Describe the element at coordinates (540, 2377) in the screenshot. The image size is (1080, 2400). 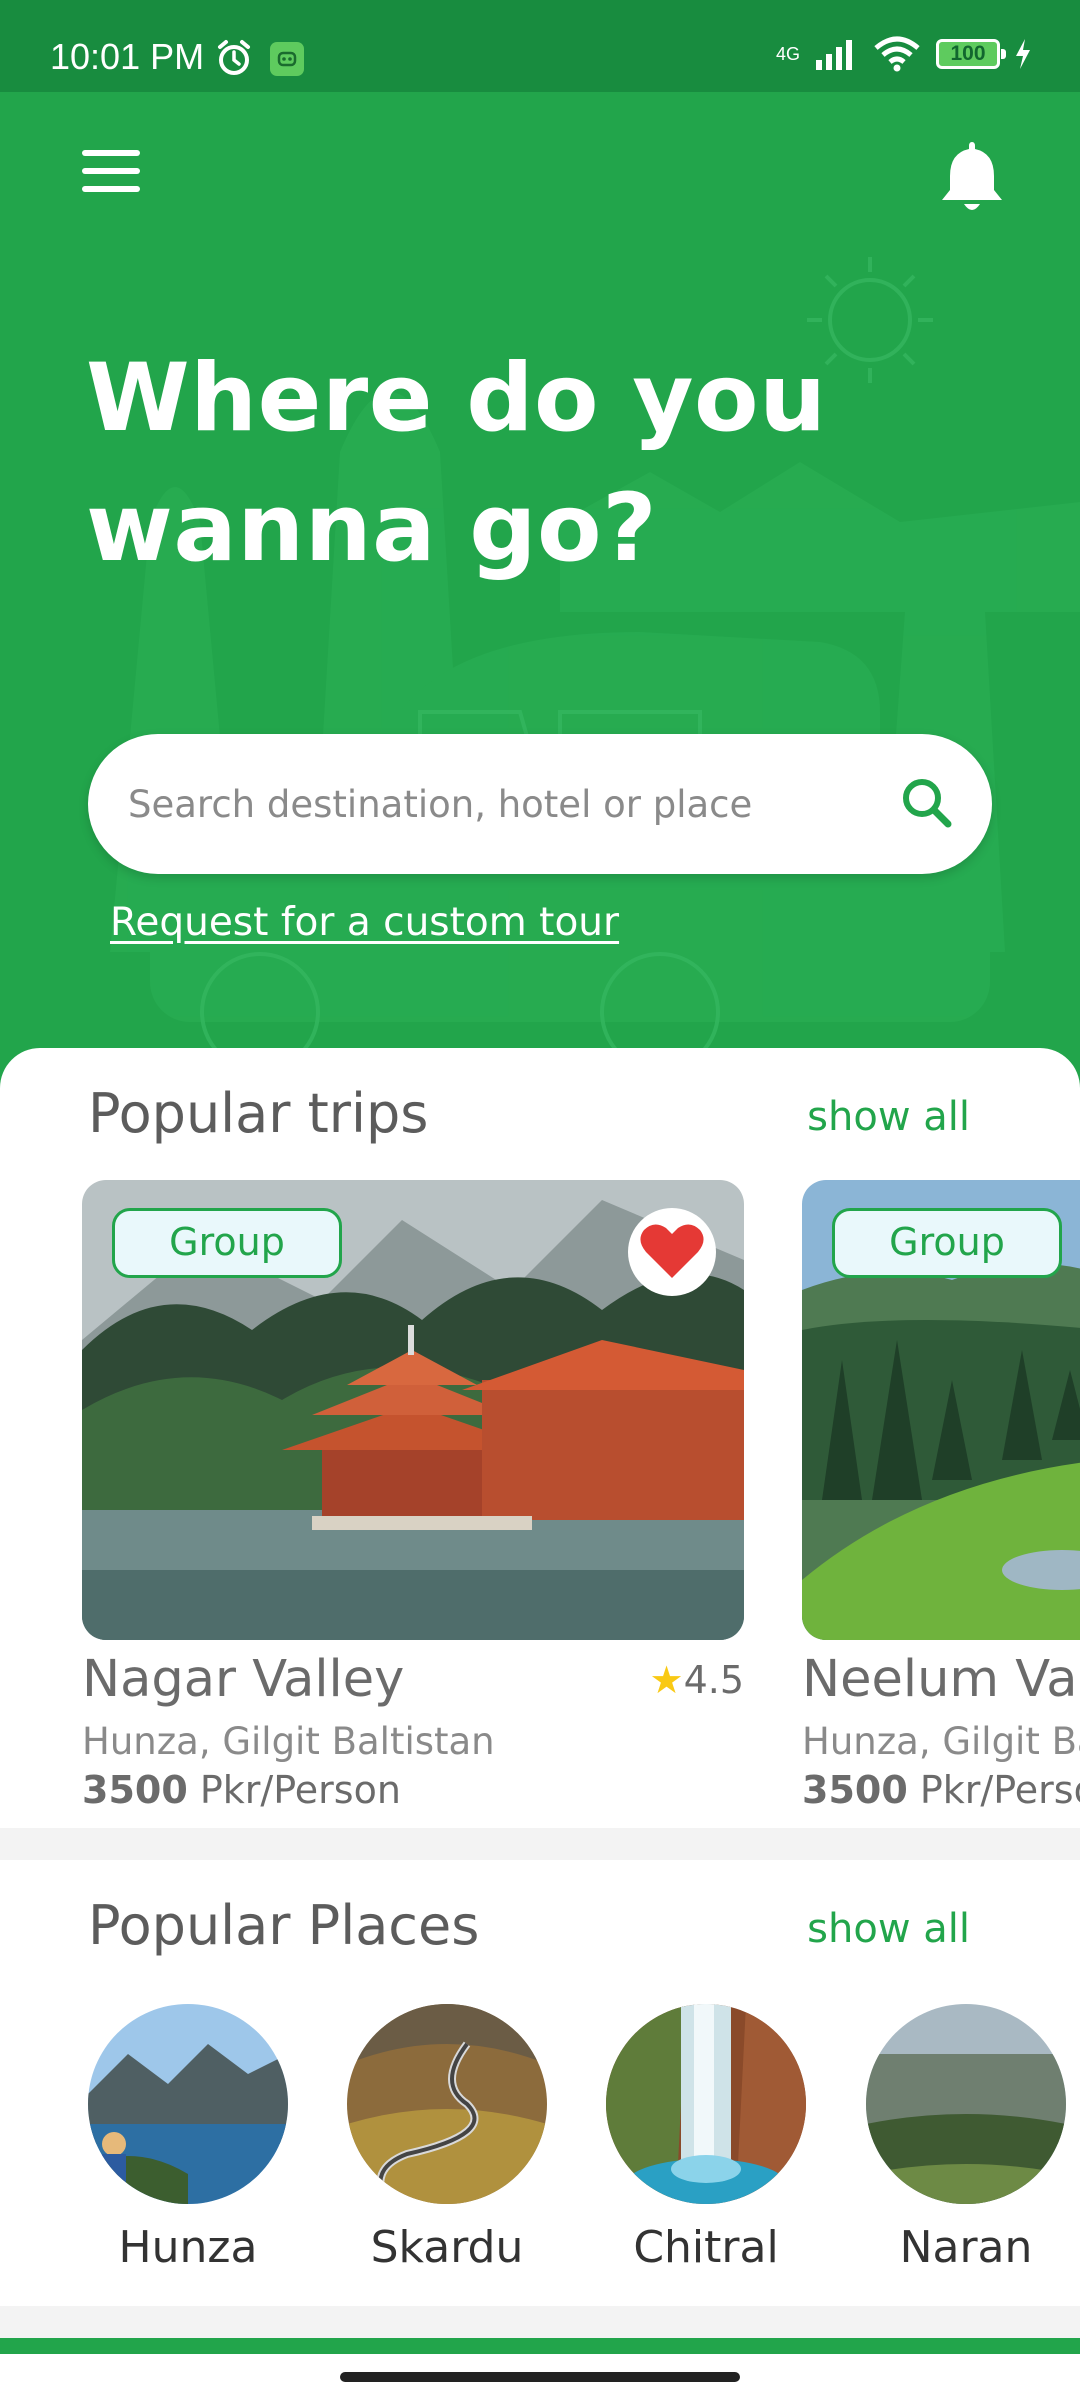
I see `home-indicator` at that location.